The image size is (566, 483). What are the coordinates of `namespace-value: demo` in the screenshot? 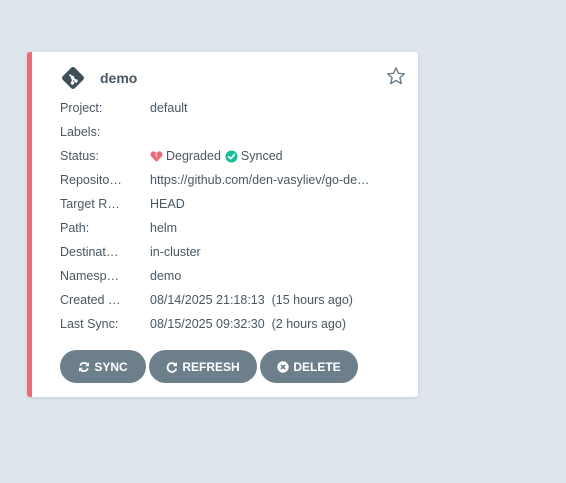 It's located at (166, 276).